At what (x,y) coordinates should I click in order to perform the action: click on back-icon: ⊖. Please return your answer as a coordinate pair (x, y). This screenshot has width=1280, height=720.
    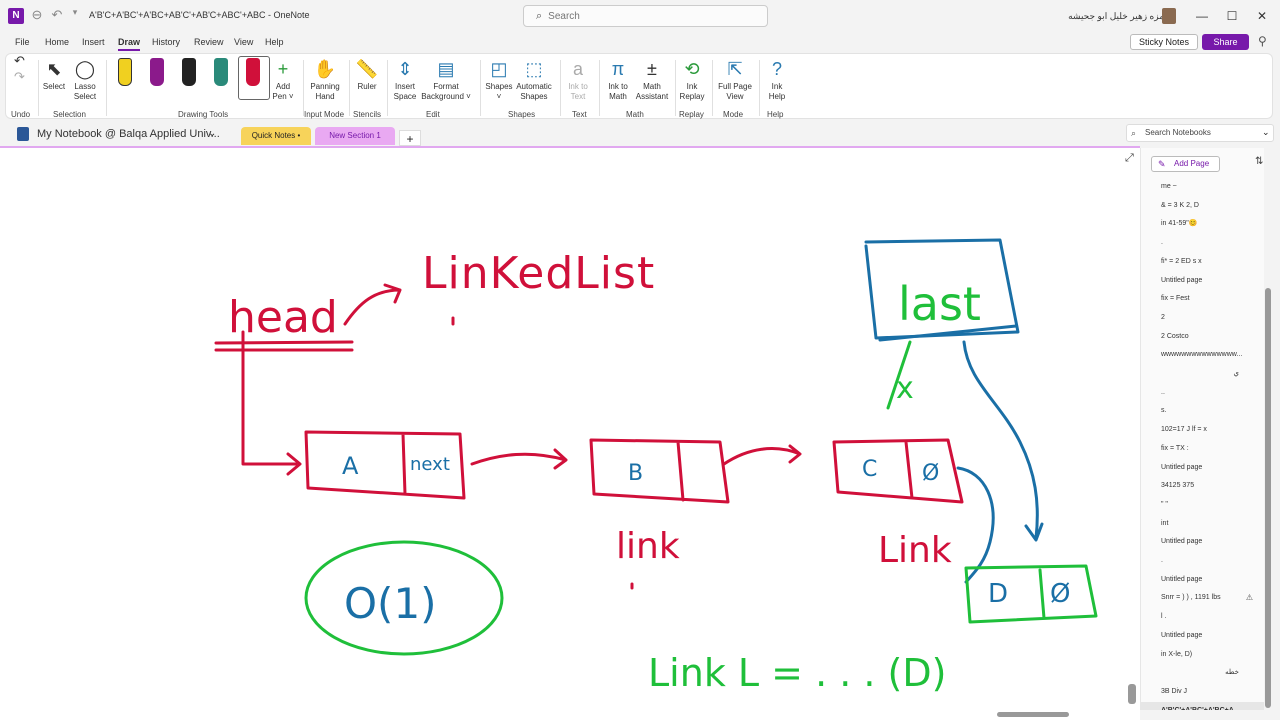
    Looking at the image, I should click on (37, 15).